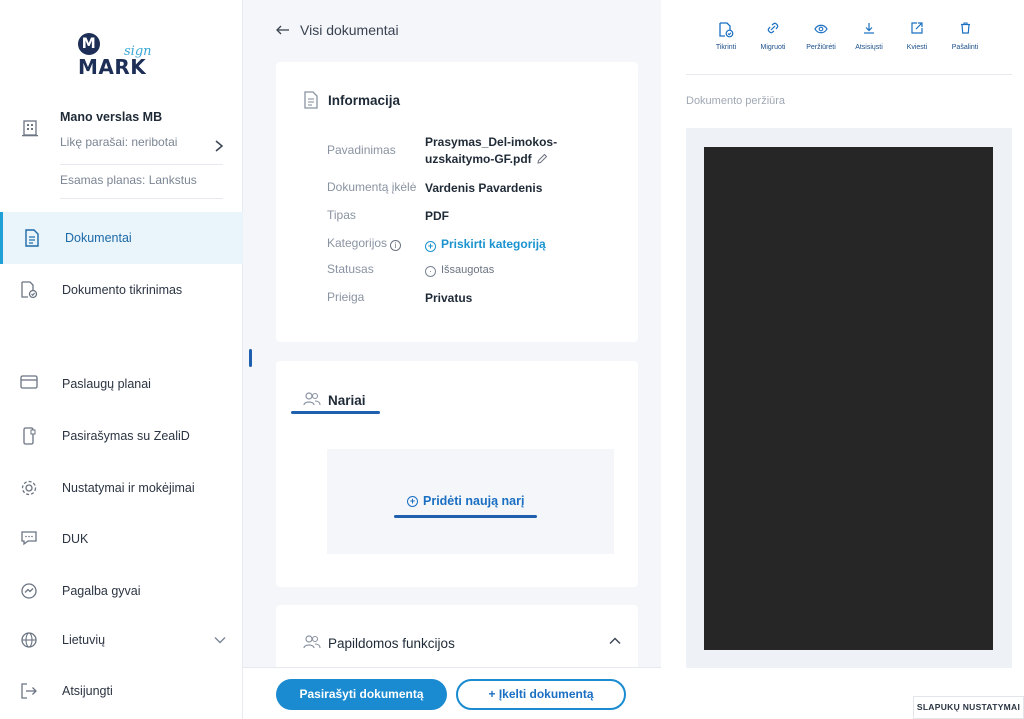 This screenshot has height=719, width=1024. I want to click on info-label: Statusas, so click(350, 269).